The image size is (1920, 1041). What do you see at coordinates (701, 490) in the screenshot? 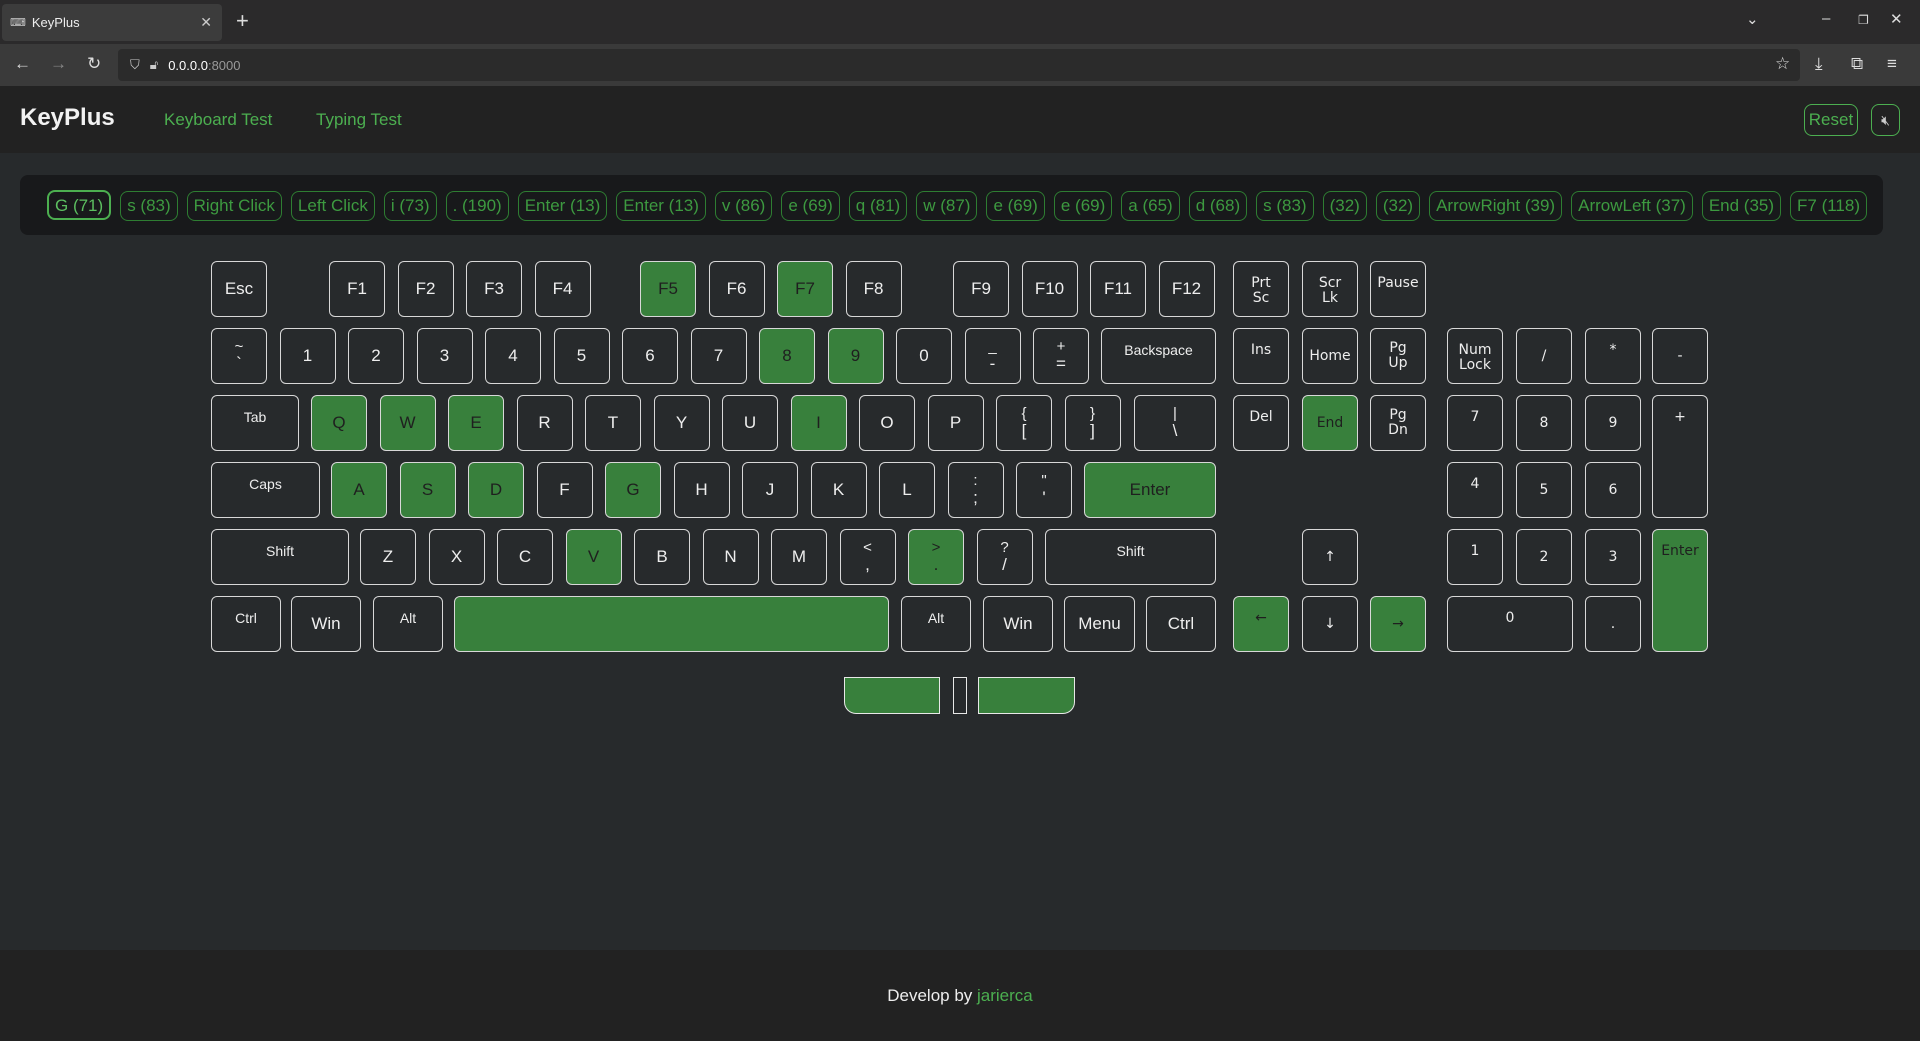
I see `main-key-h: H` at bounding box center [701, 490].